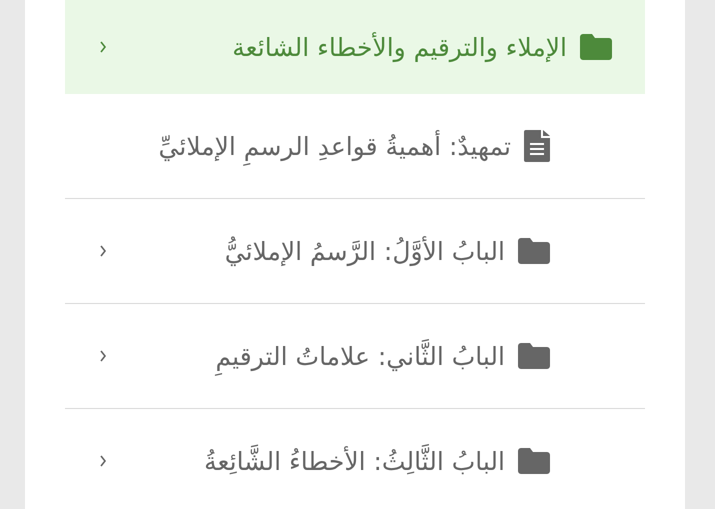 The image size is (715, 509). What do you see at coordinates (360, 356) in the screenshot?
I see `item-label: البابُ الثَّاني: علاماتُ الترقيمِ` at bounding box center [360, 356].